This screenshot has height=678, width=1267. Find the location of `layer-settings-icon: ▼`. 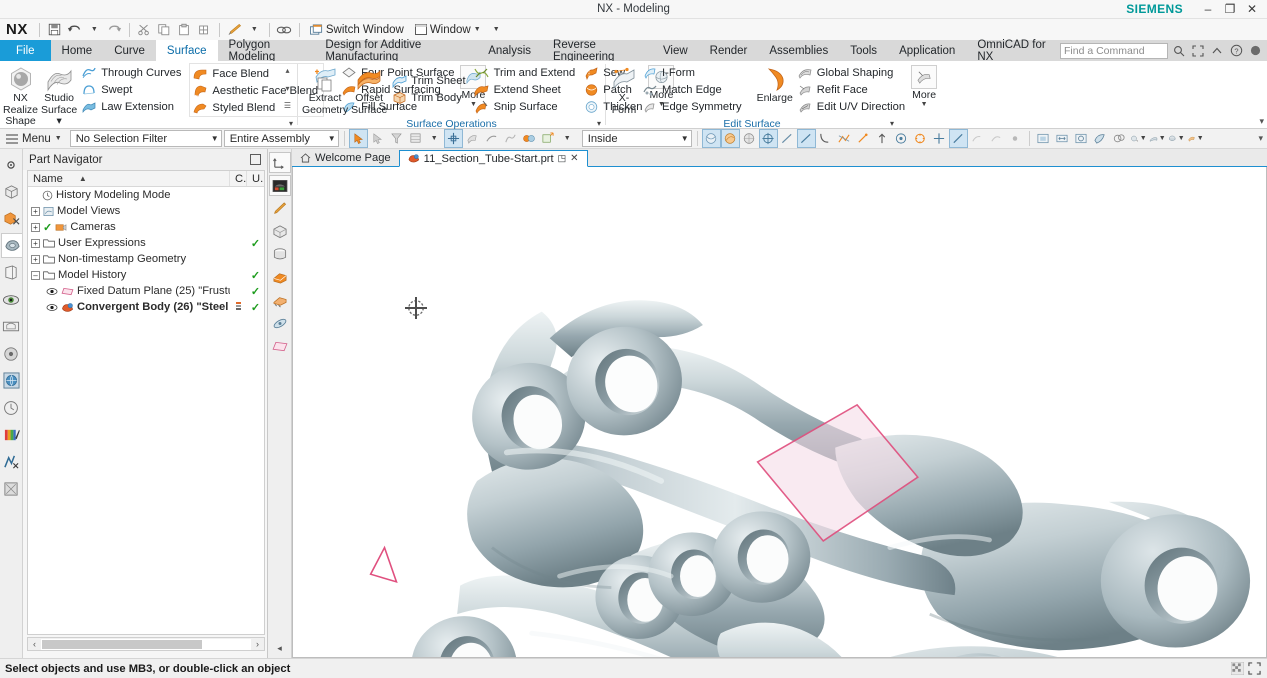

layer-settings-icon: ▼ is located at coordinates (1195, 138).